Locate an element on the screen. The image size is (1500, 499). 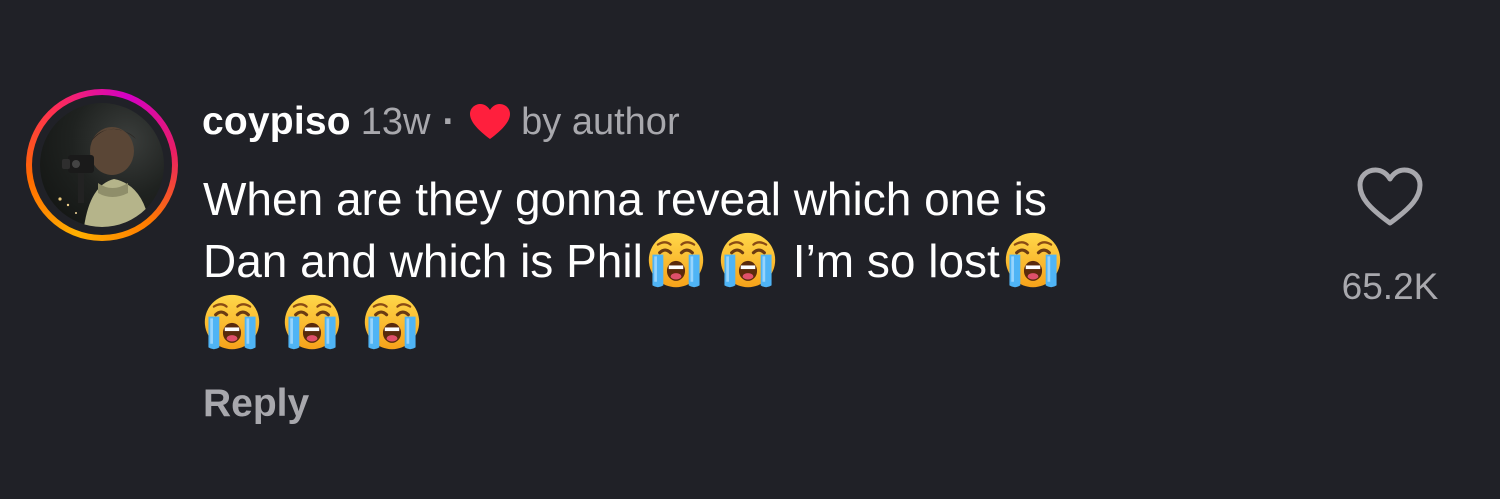
comment-line-1: When are they gonna reveal which one is is located at coordinates (625, 199).